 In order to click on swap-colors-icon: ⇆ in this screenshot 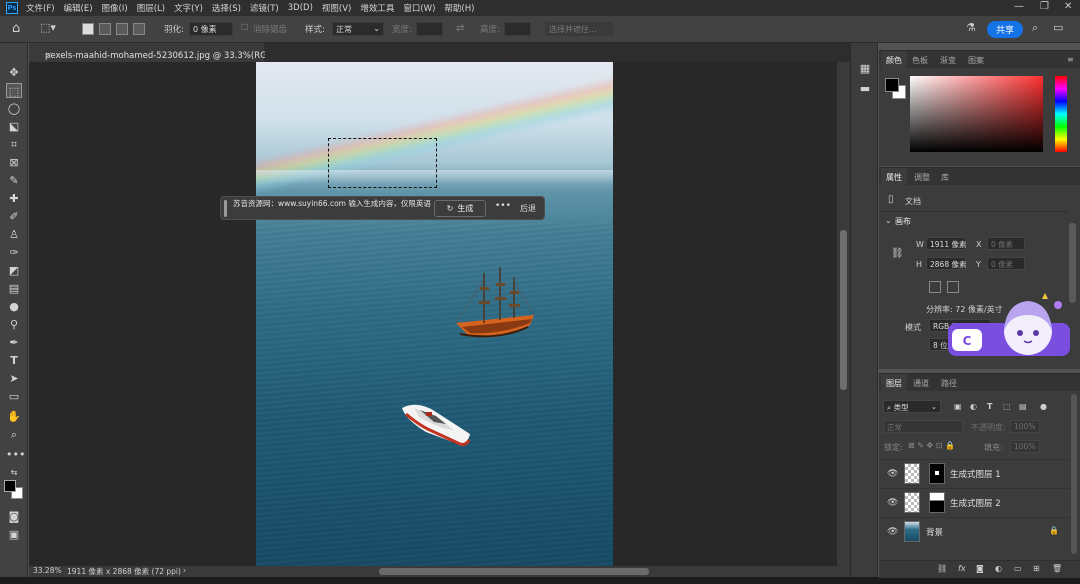, I will do `click(14, 472)`.